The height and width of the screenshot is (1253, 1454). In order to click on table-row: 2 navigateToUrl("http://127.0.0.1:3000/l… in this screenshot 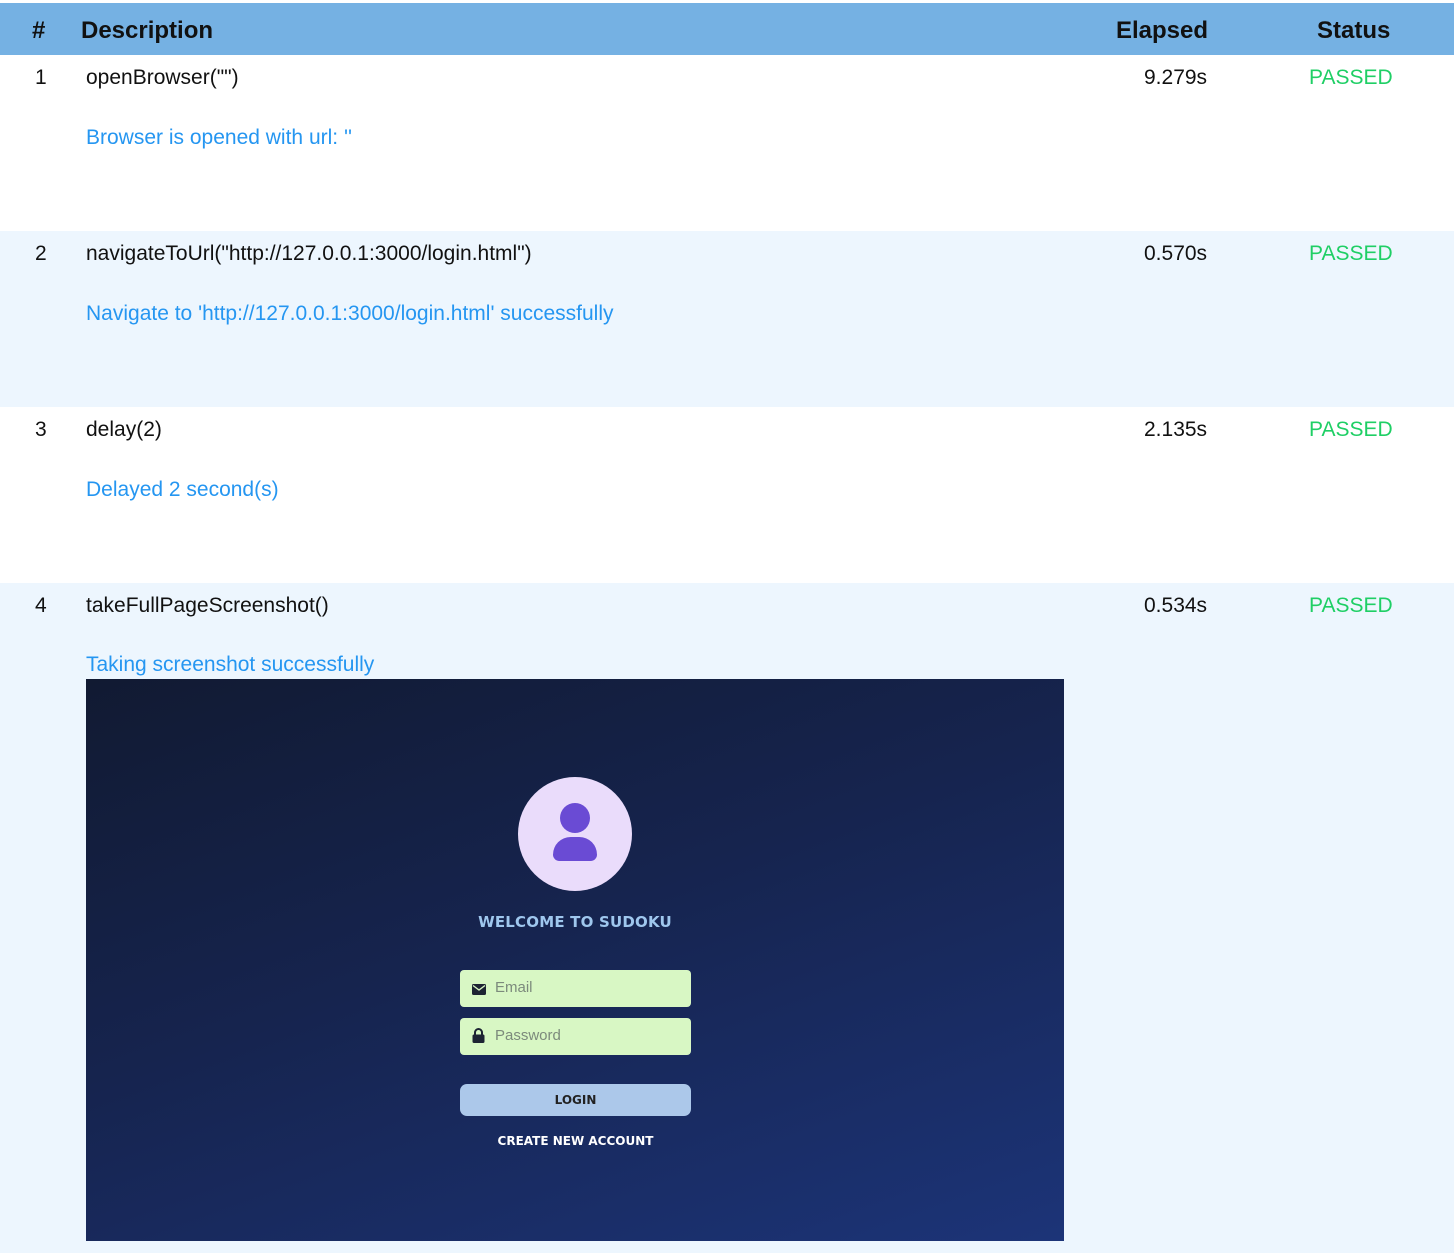, I will do `click(727, 319)`.